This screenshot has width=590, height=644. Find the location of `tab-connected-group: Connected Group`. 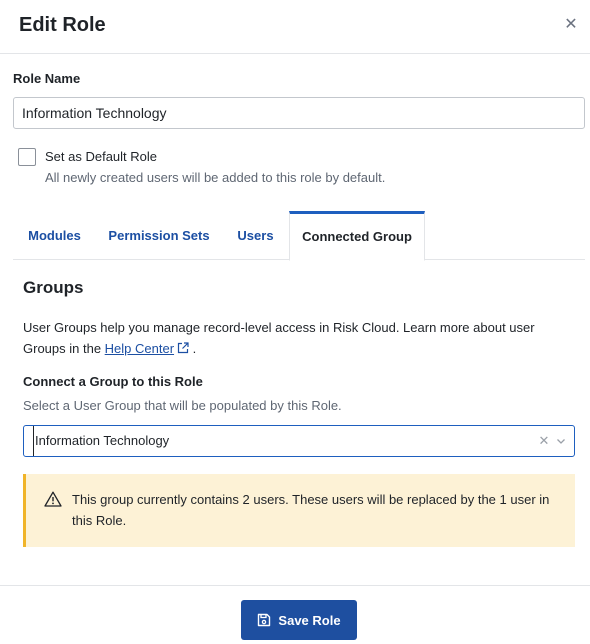

tab-connected-group: Connected Group is located at coordinates (357, 236).